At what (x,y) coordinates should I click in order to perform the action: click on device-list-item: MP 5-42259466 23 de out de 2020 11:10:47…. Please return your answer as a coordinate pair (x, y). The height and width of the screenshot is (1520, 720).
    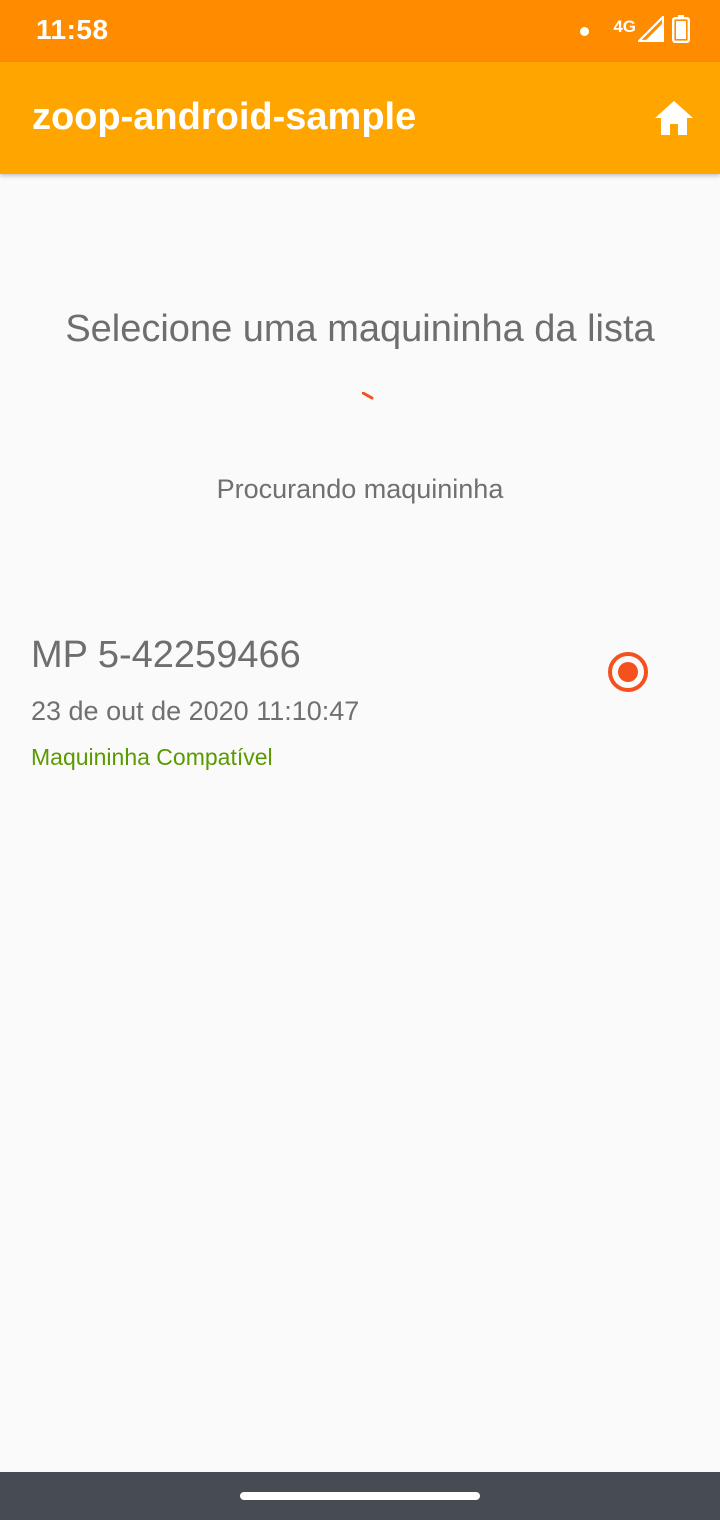
    Looking at the image, I should click on (360, 705).